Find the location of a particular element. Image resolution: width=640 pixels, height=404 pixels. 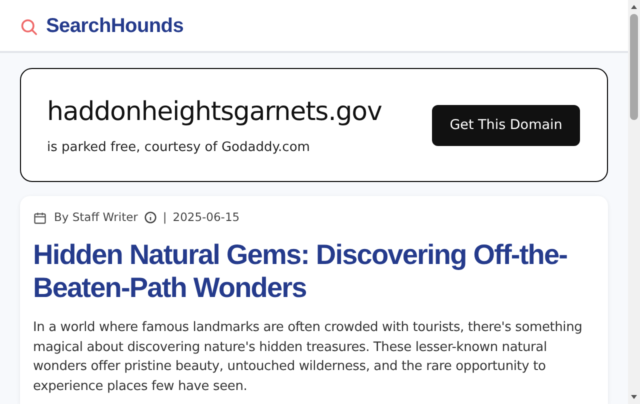

article-title: Hidden Natural Gems: Discovering Off-the-Beaten-Path Wonders is located at coordinates (300, 271).